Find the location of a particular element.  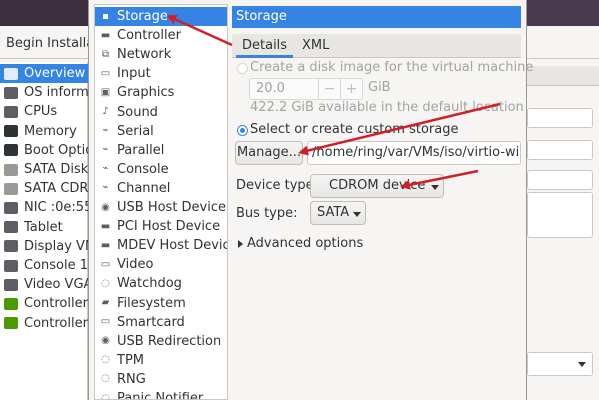

background-sidebar-label: CPUs is located at coordinates (41, 112).